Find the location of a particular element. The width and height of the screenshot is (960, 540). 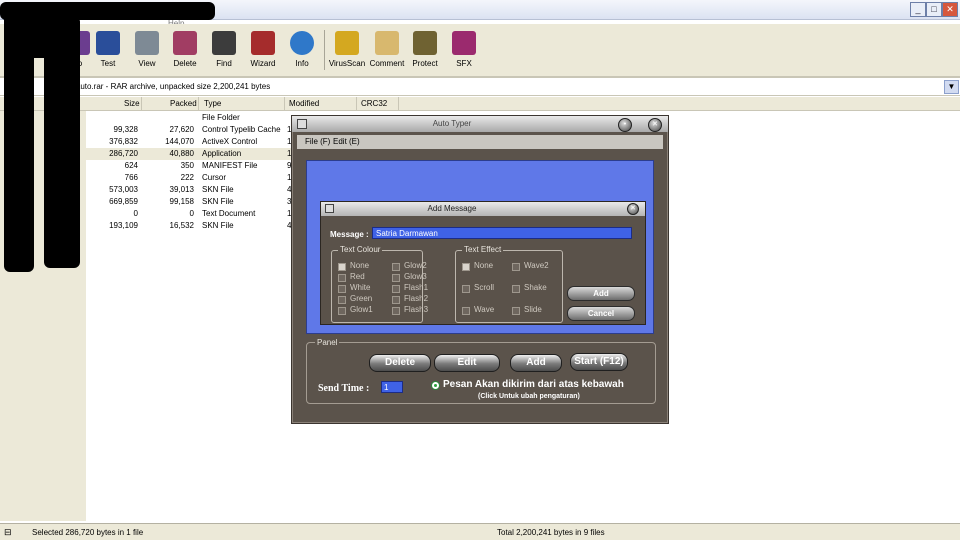

column-size: Size is located at coordinates (132, 103).